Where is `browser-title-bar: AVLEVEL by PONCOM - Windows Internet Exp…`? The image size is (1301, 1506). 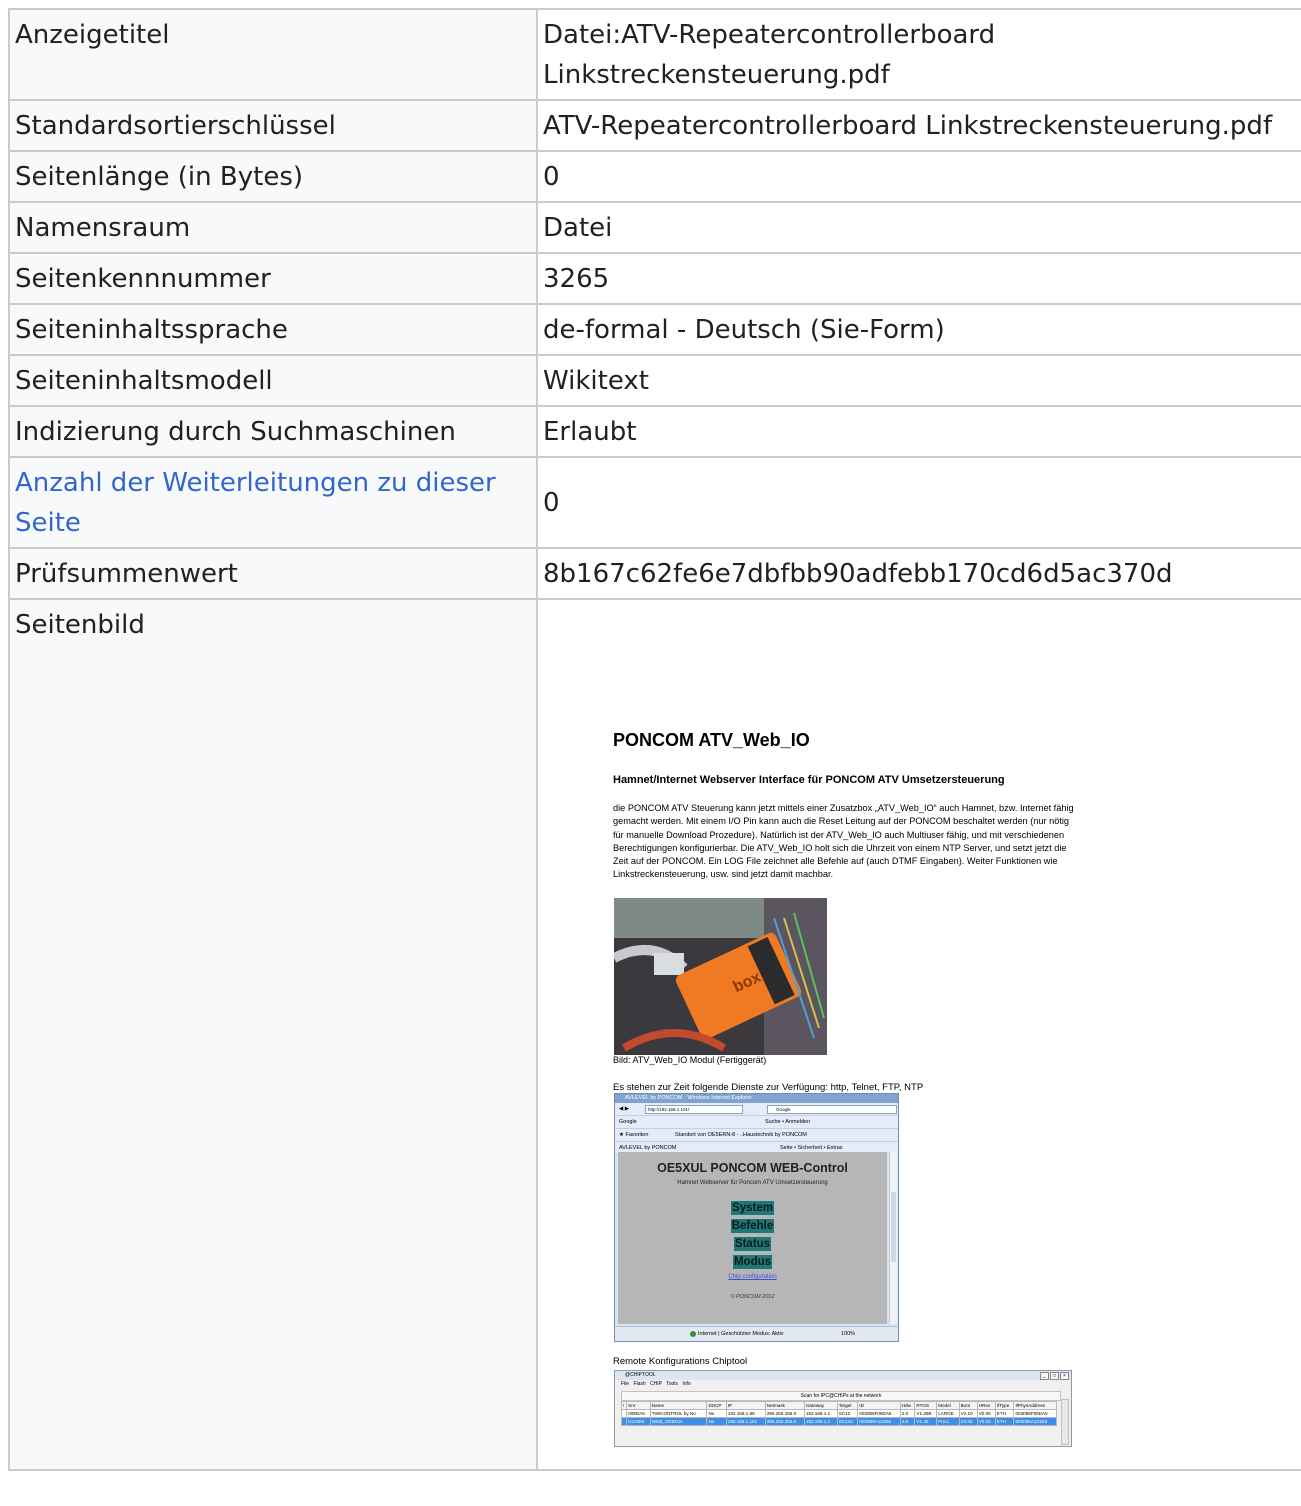
browser-title-bar: AVLEVEL by PONCOM - Windows Internet Exp… is located at coordinates (756, 1098).